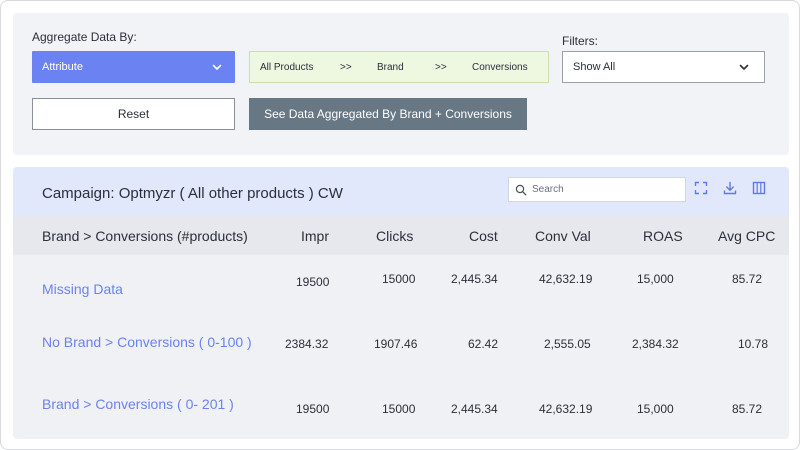  Describe the element at coordinates (563, 236) in the screenshot. I see `column-header-conv-val: Conv Val` at that location.